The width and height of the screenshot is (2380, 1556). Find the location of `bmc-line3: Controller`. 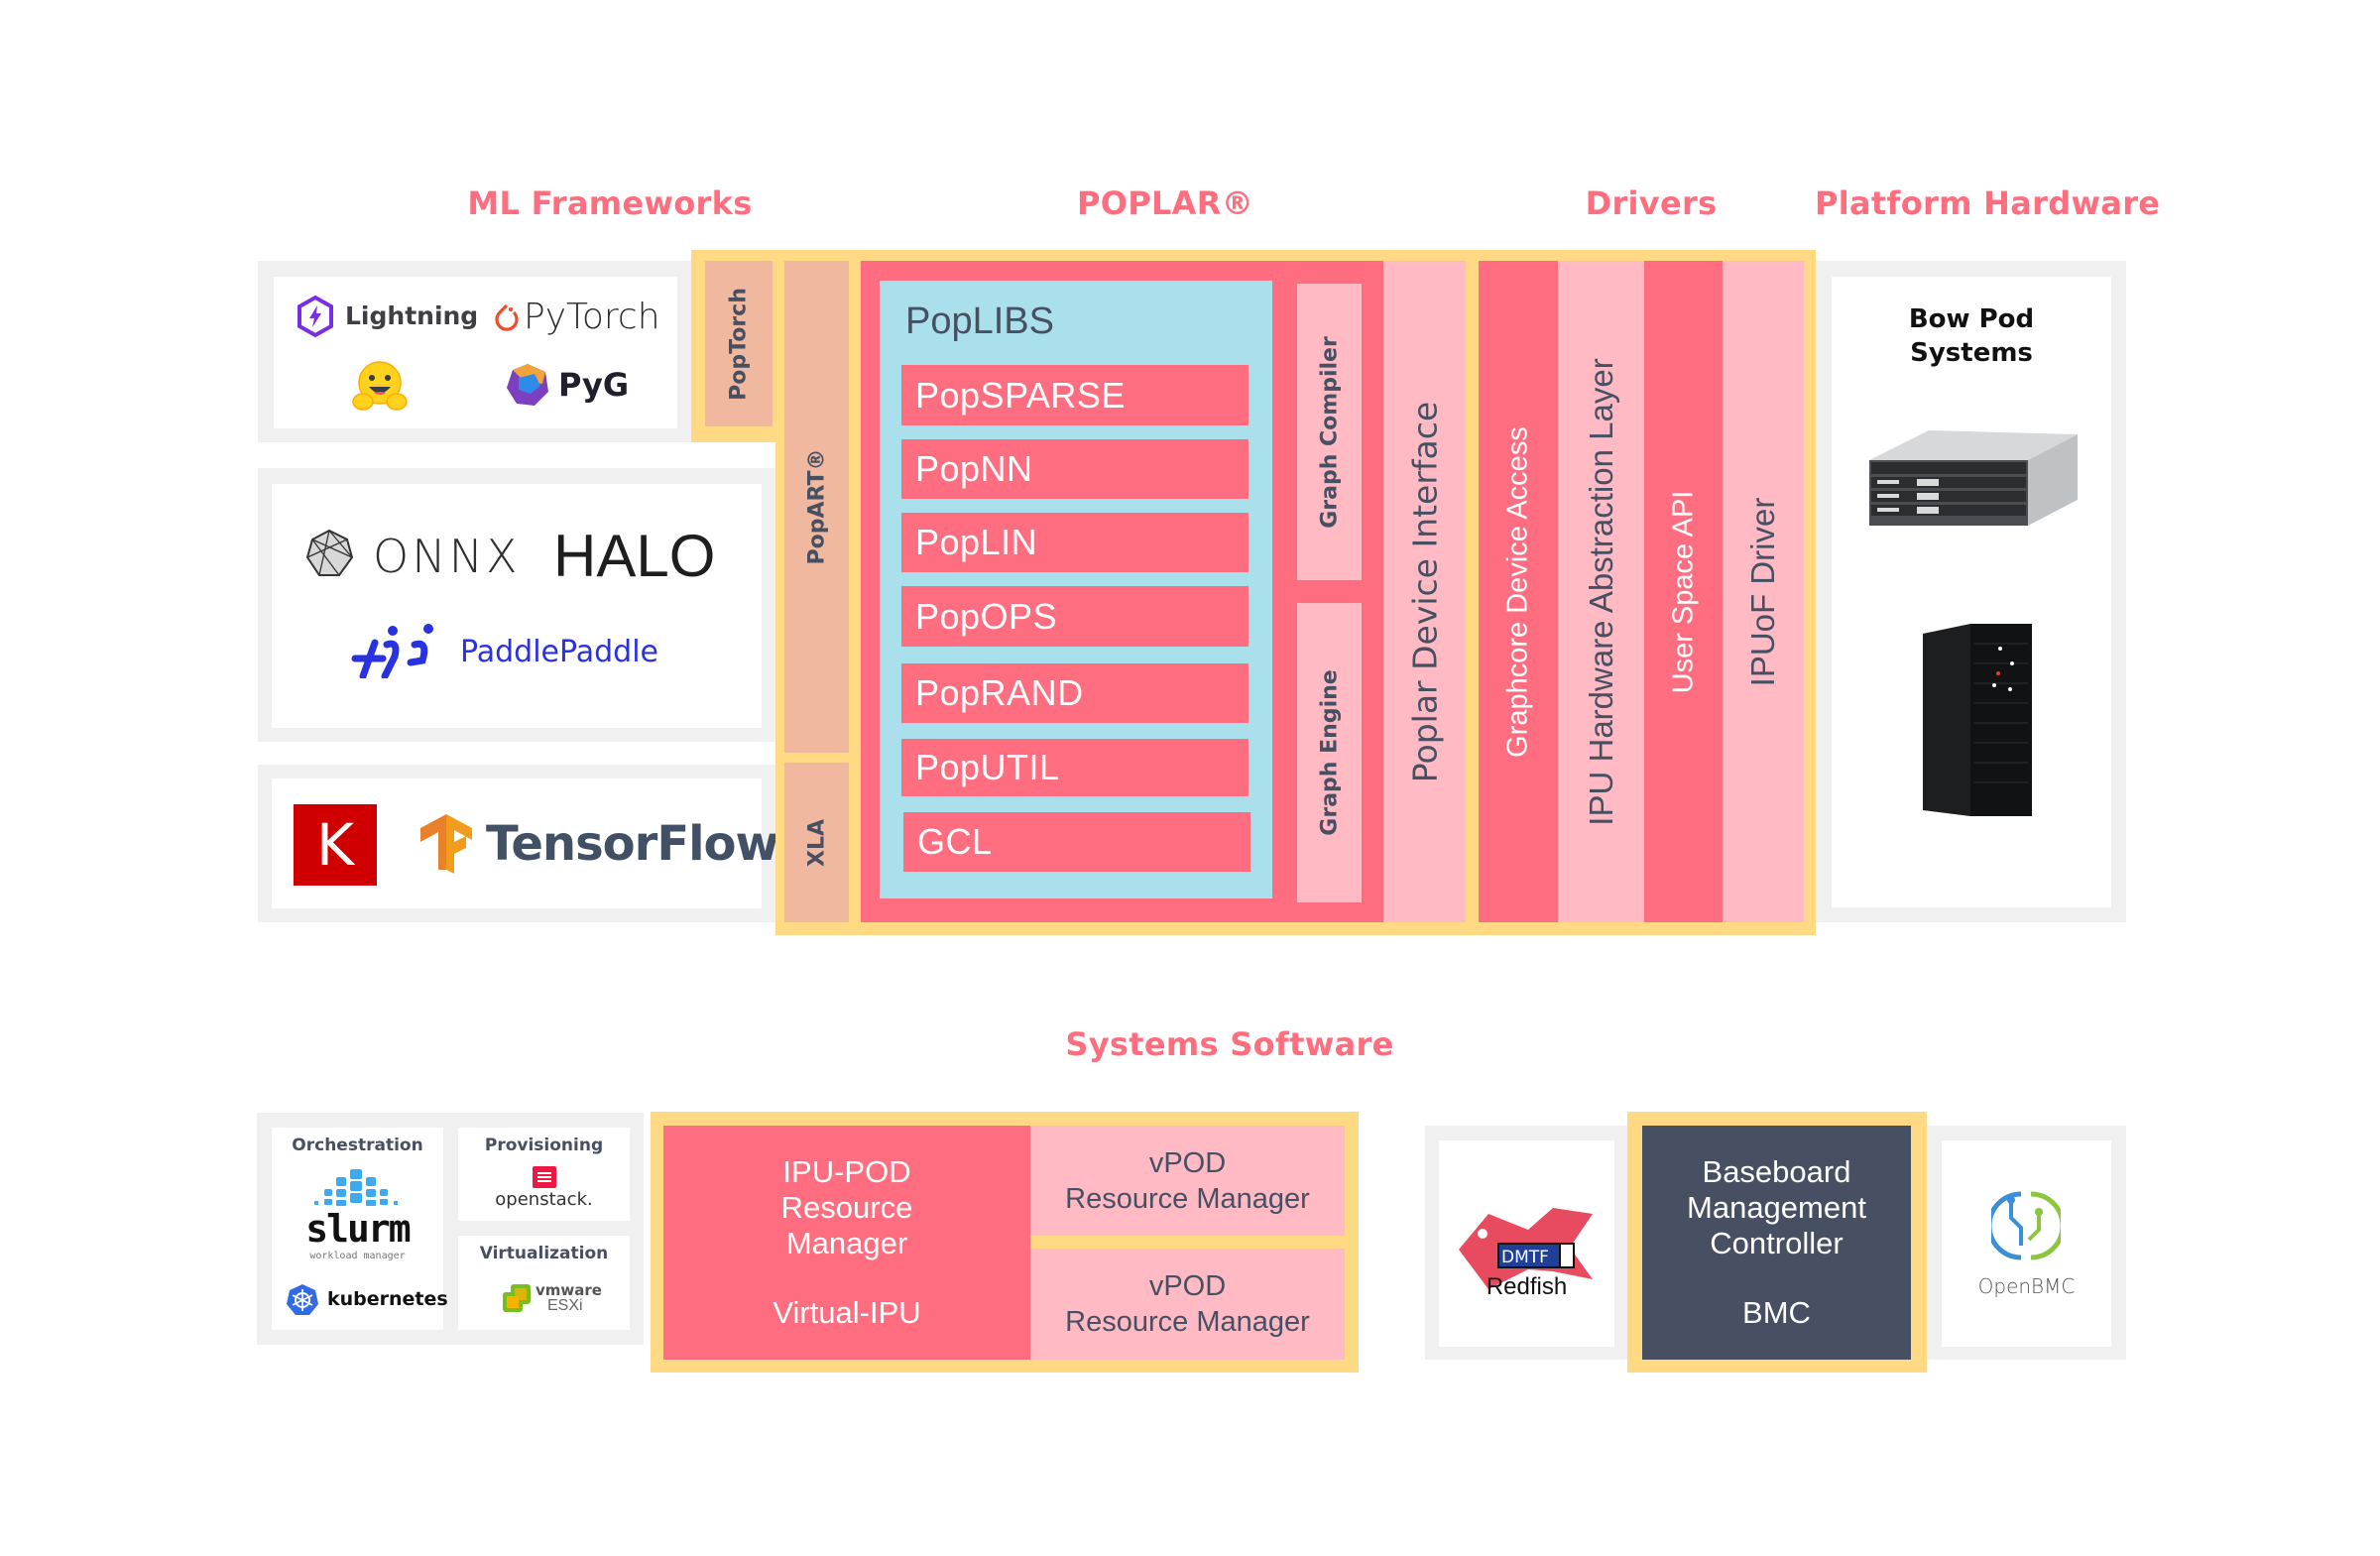

bmc-line3: Controller is located at coordinates (1777, 1243).